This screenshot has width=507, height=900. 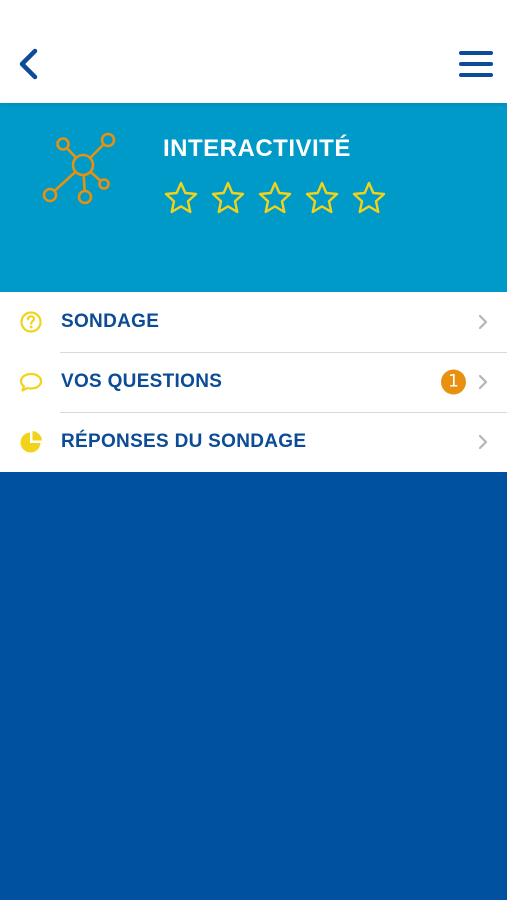 I want to click on menu-button, so click(x=476, y=64).